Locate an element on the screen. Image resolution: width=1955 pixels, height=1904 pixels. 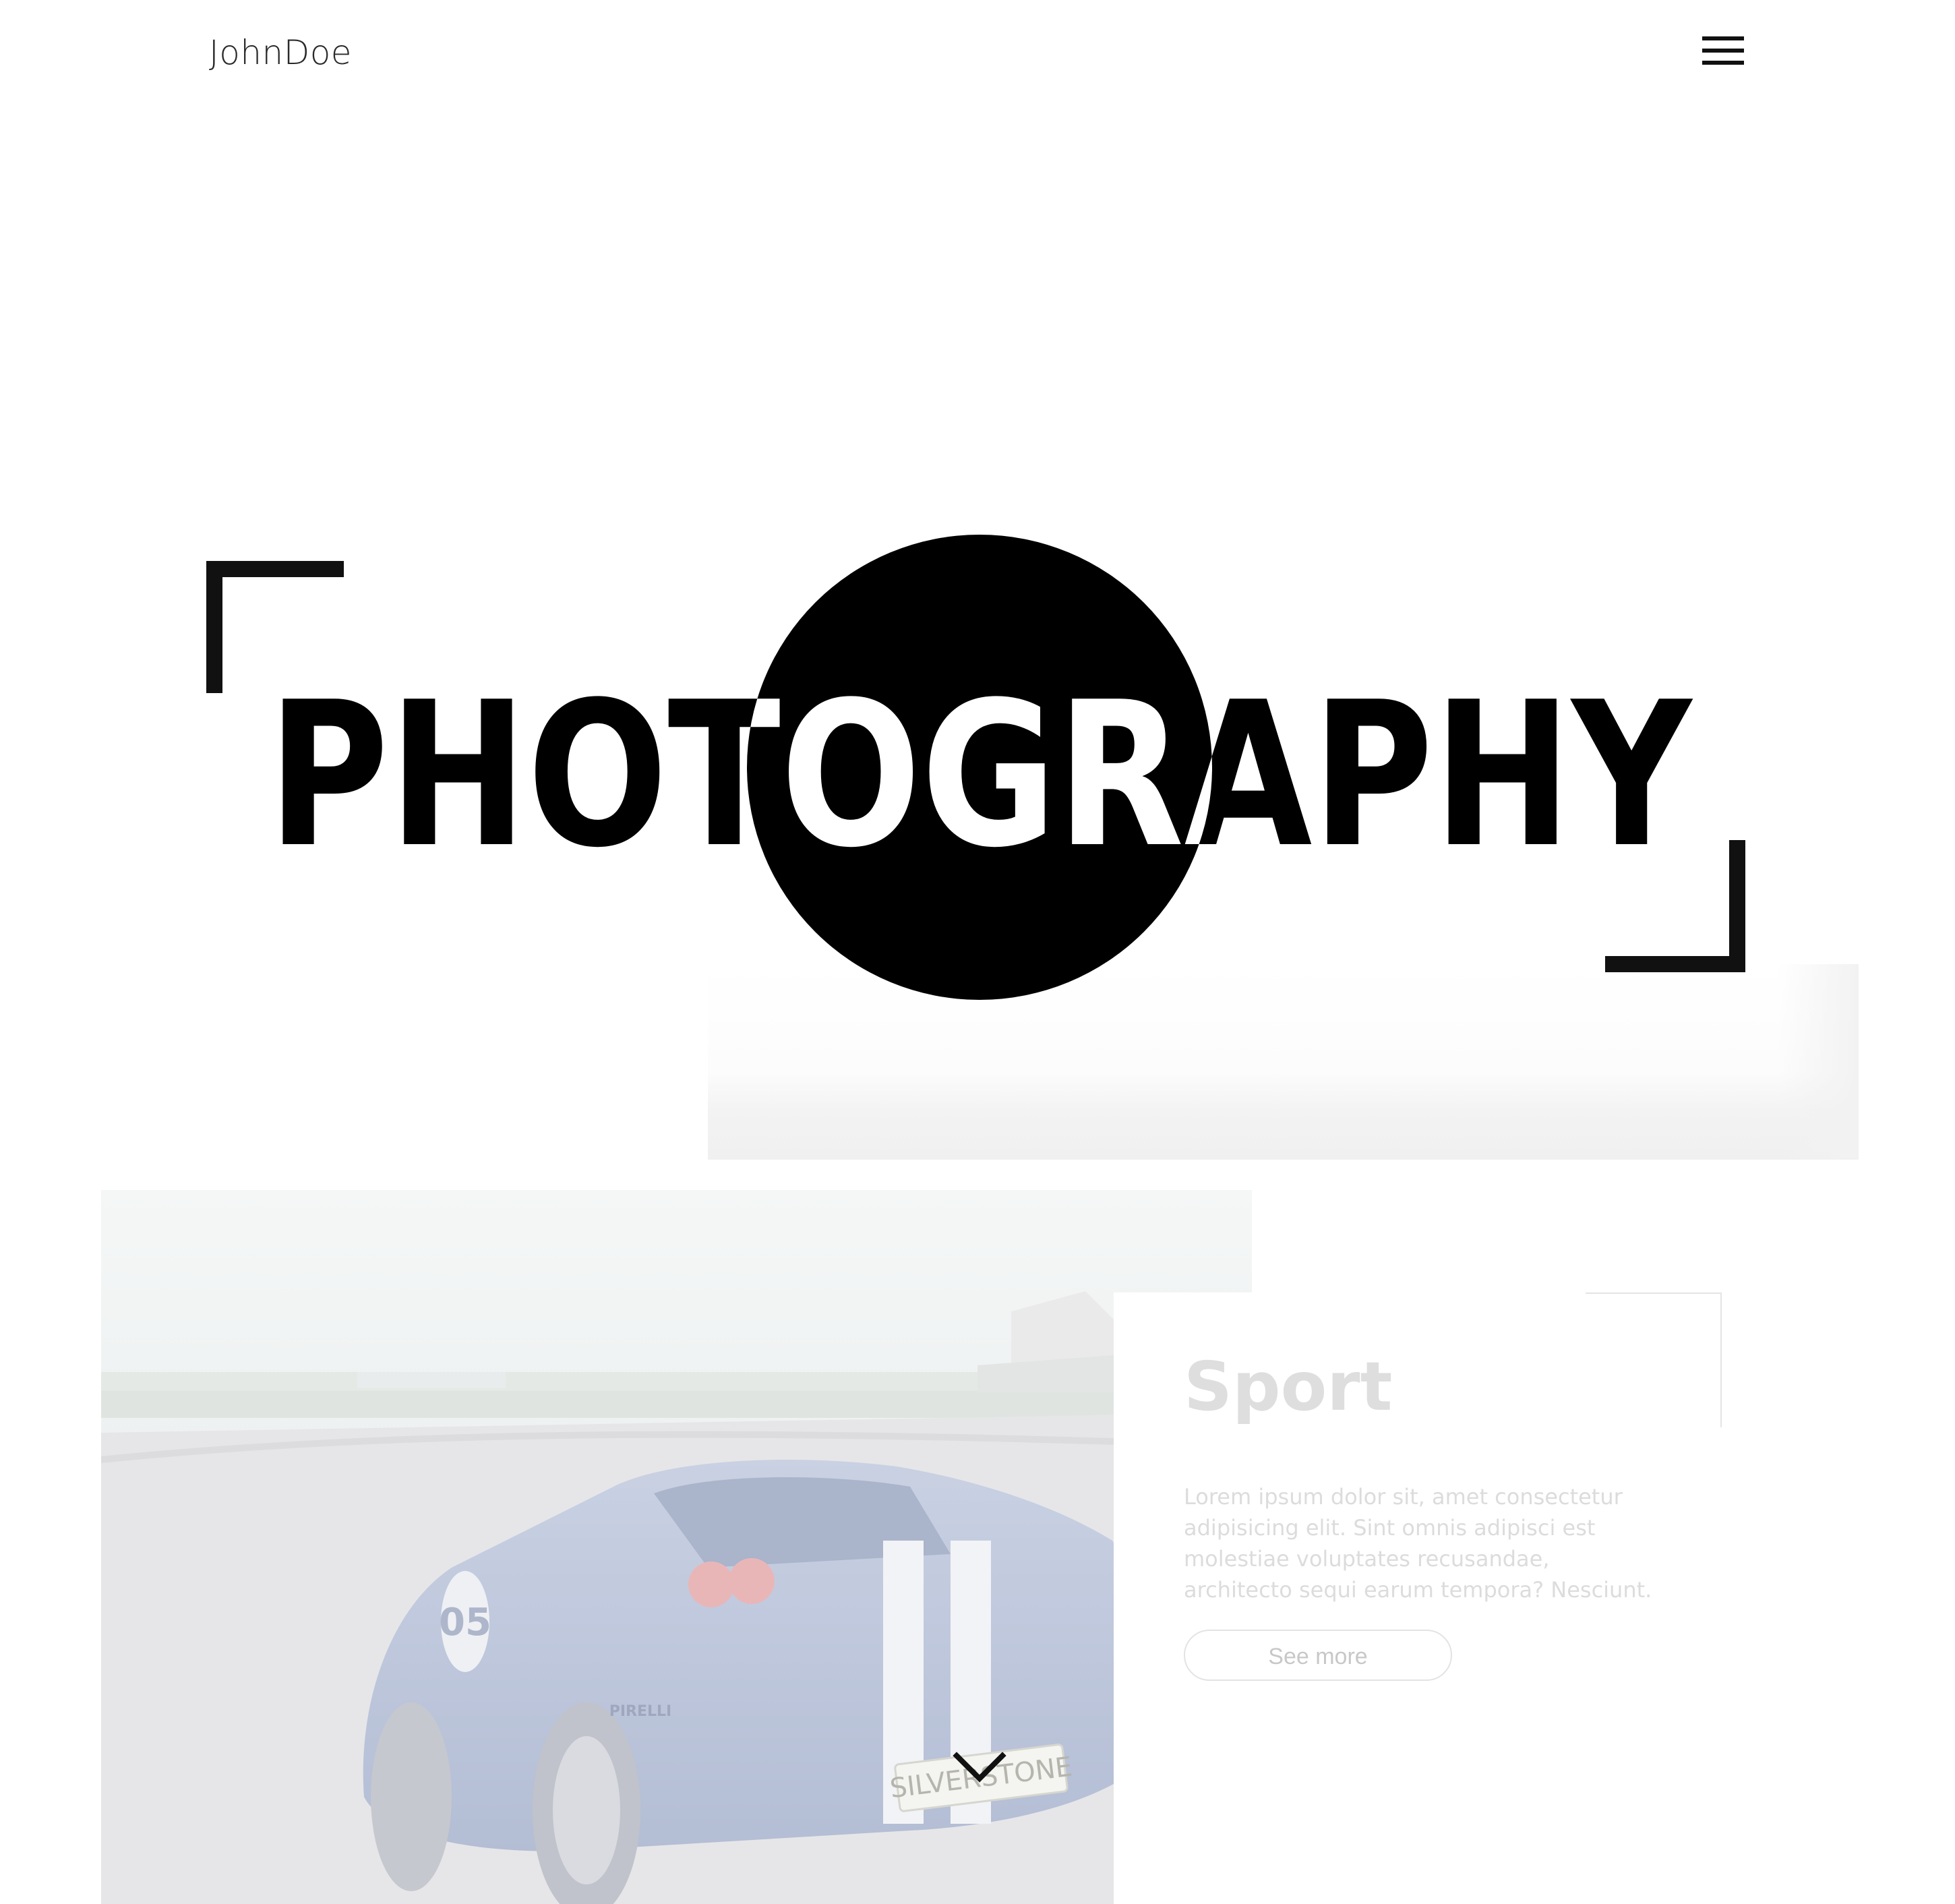
see-more-button: See more is located at coordinates (1318, 1656).